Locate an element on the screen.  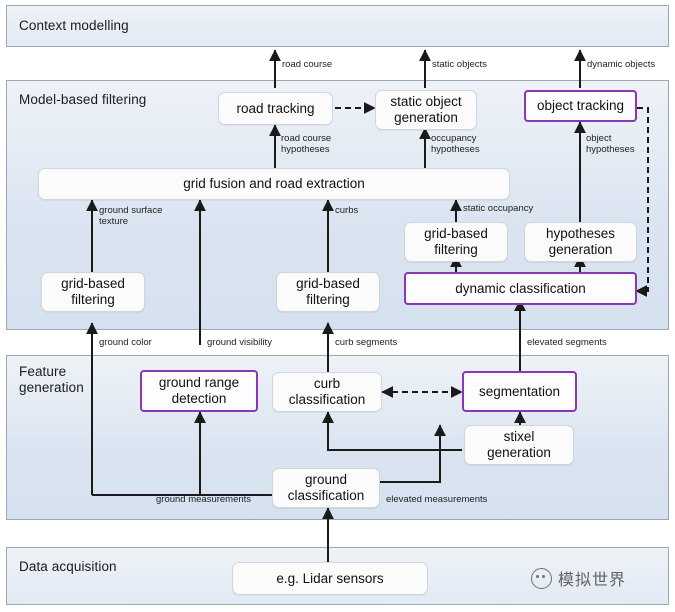
node-grid-based-filtering-left: grid-based filtering is located at coordinates (93, 292).